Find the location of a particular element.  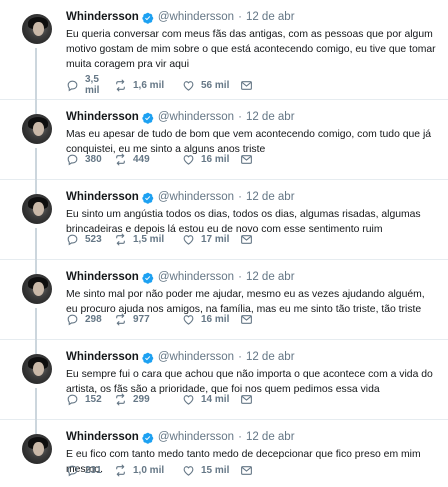

retweet-button: 1,5 mil is located at coordinates (148, 239).